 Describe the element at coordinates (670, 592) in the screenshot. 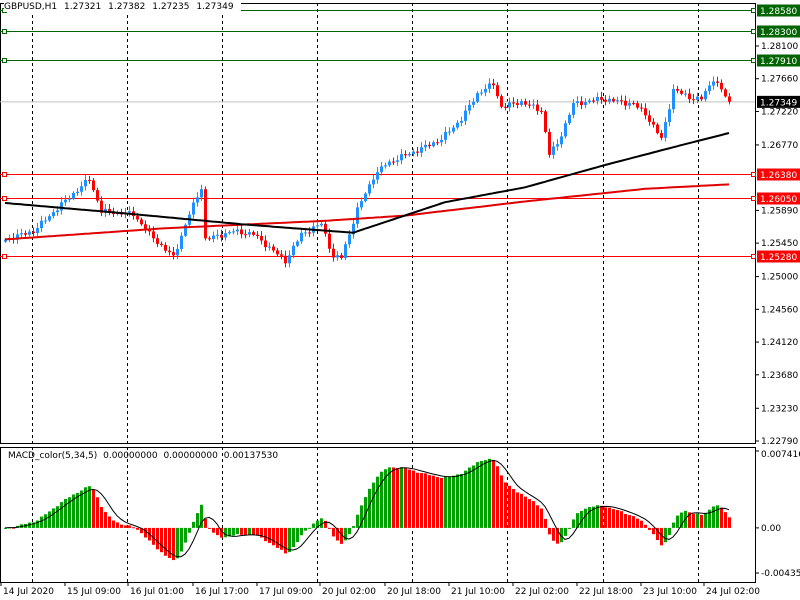

I see `time-label: 23 Jul 10:00` at that location.